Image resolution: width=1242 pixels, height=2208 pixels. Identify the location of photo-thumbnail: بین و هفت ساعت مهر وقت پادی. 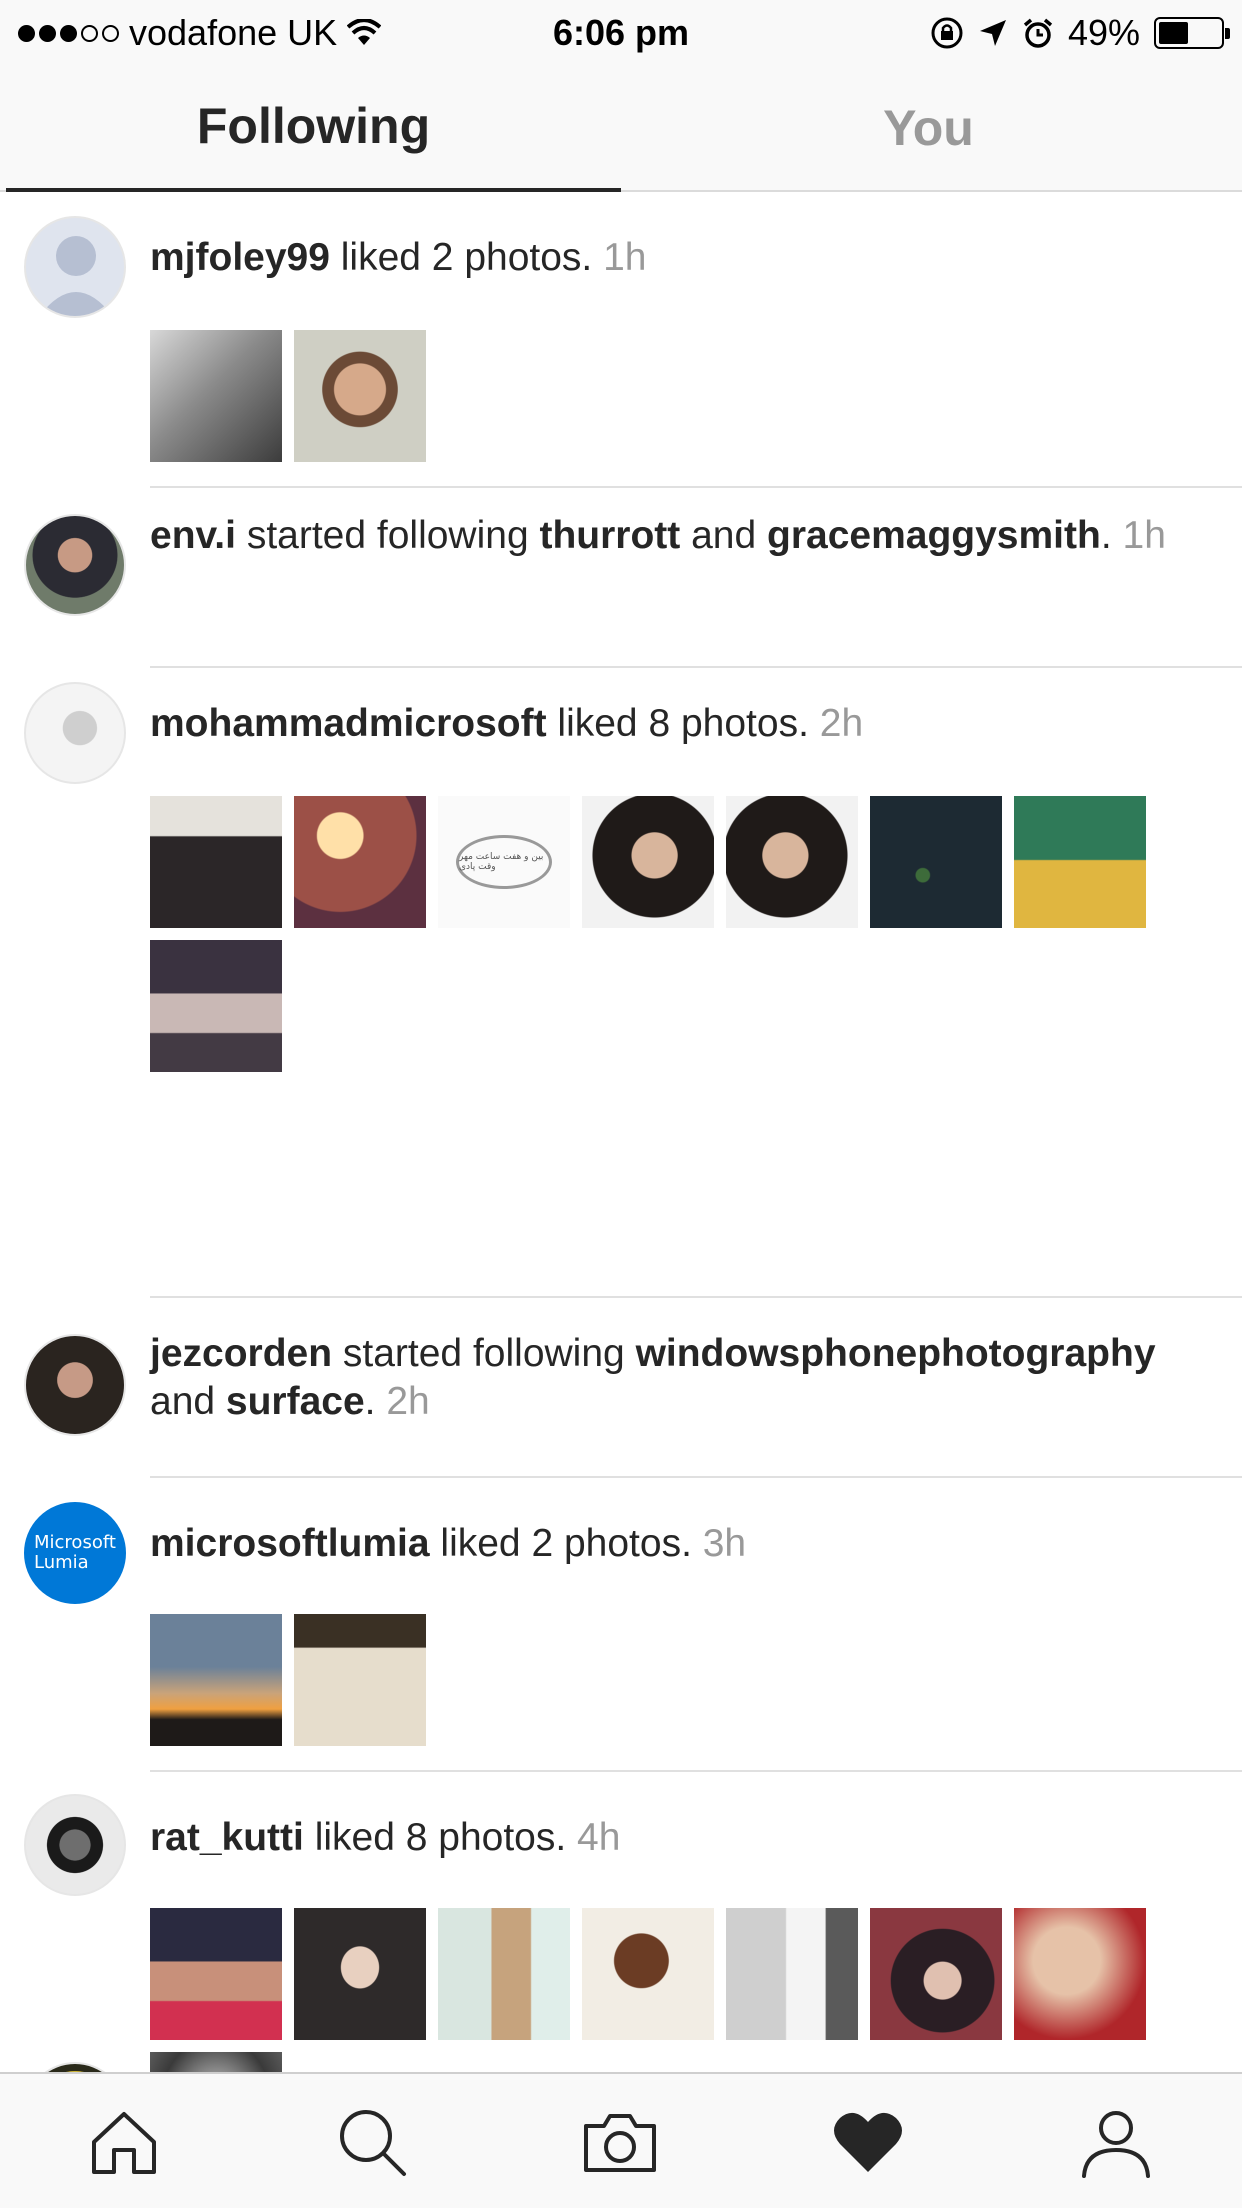
(504, 862).